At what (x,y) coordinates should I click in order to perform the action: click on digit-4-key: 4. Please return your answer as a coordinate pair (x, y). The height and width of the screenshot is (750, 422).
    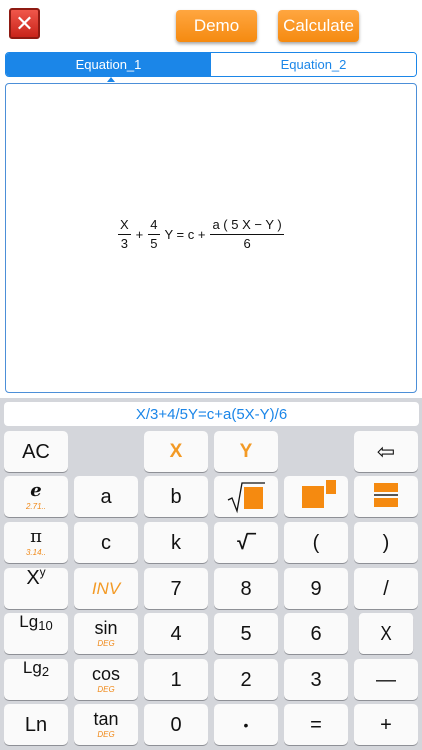
    Looking at the image, I should click on (176, 633).